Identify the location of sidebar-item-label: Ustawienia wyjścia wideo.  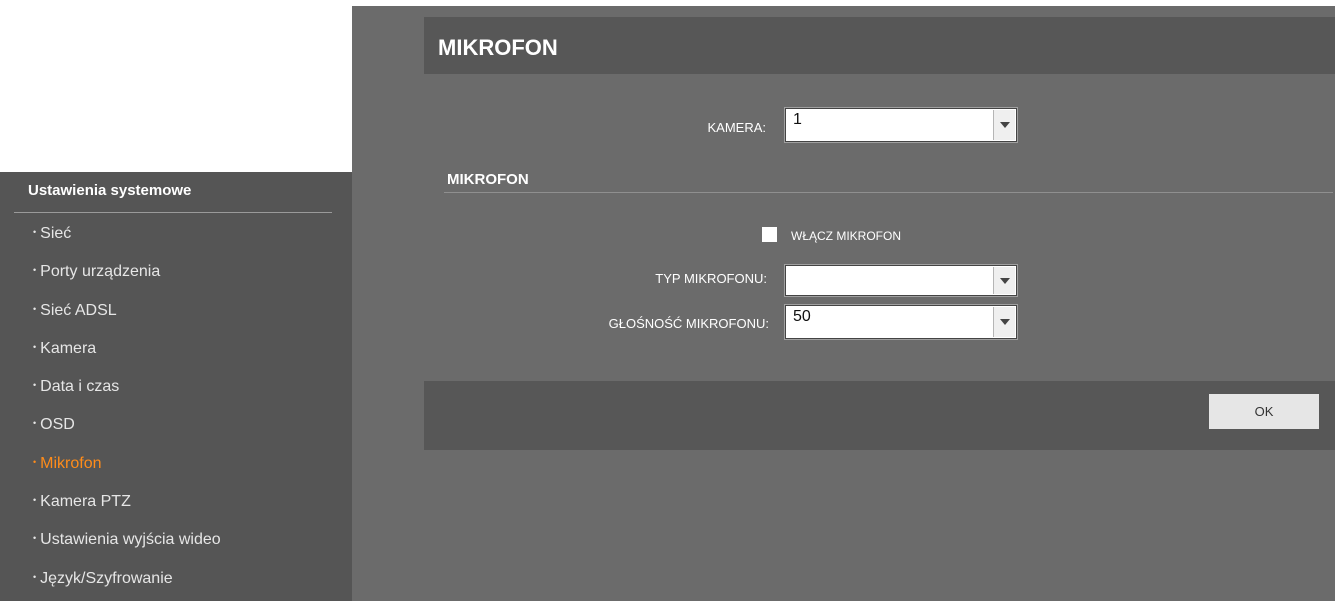
(130, 540).